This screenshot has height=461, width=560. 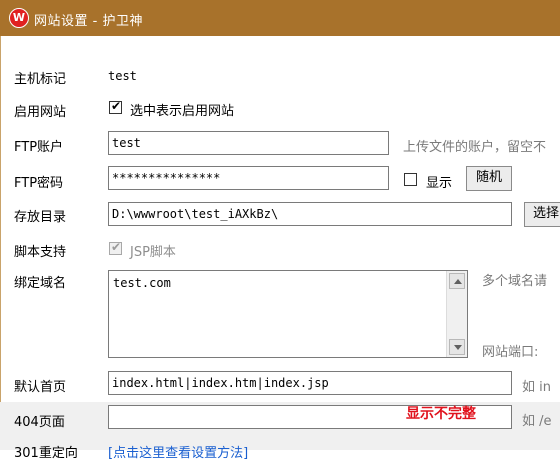 I want to click on app-logo-letter: W, so click(x=19, y=17).